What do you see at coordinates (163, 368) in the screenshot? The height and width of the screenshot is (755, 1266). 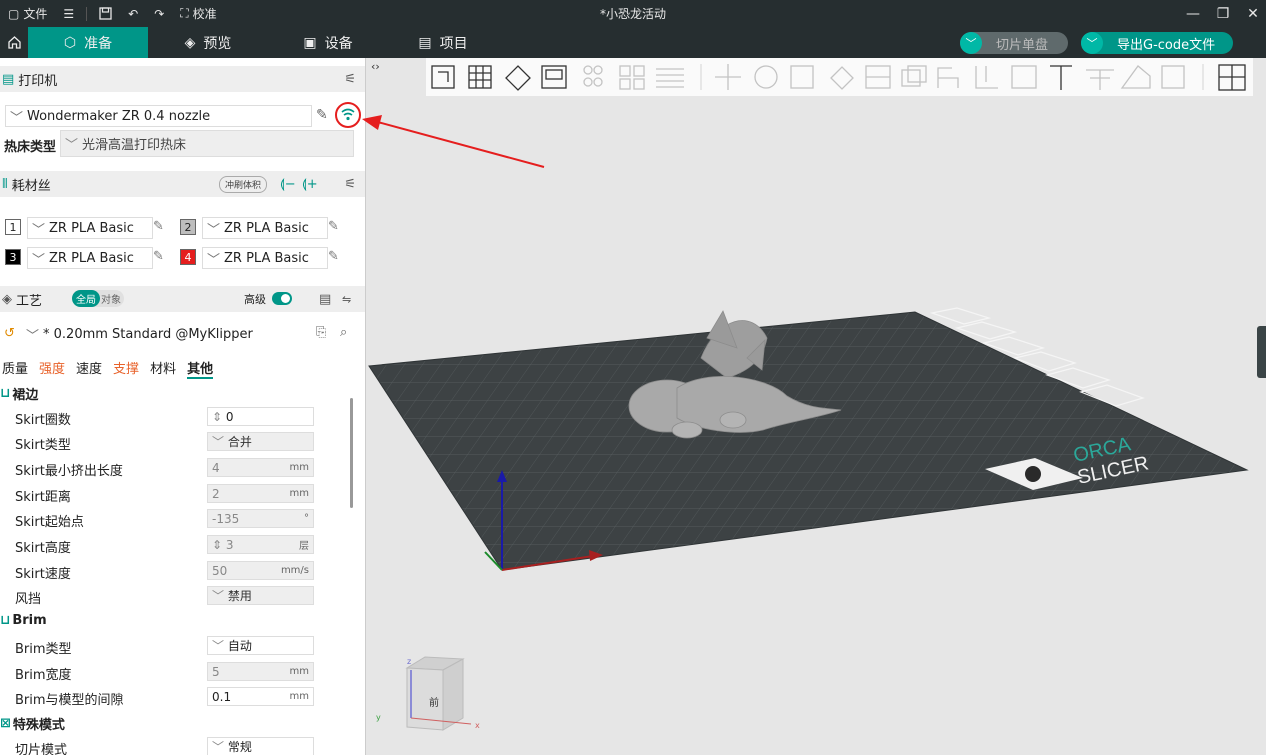 I see `tab-process-4: 材料` at bounding box center [163, 368].